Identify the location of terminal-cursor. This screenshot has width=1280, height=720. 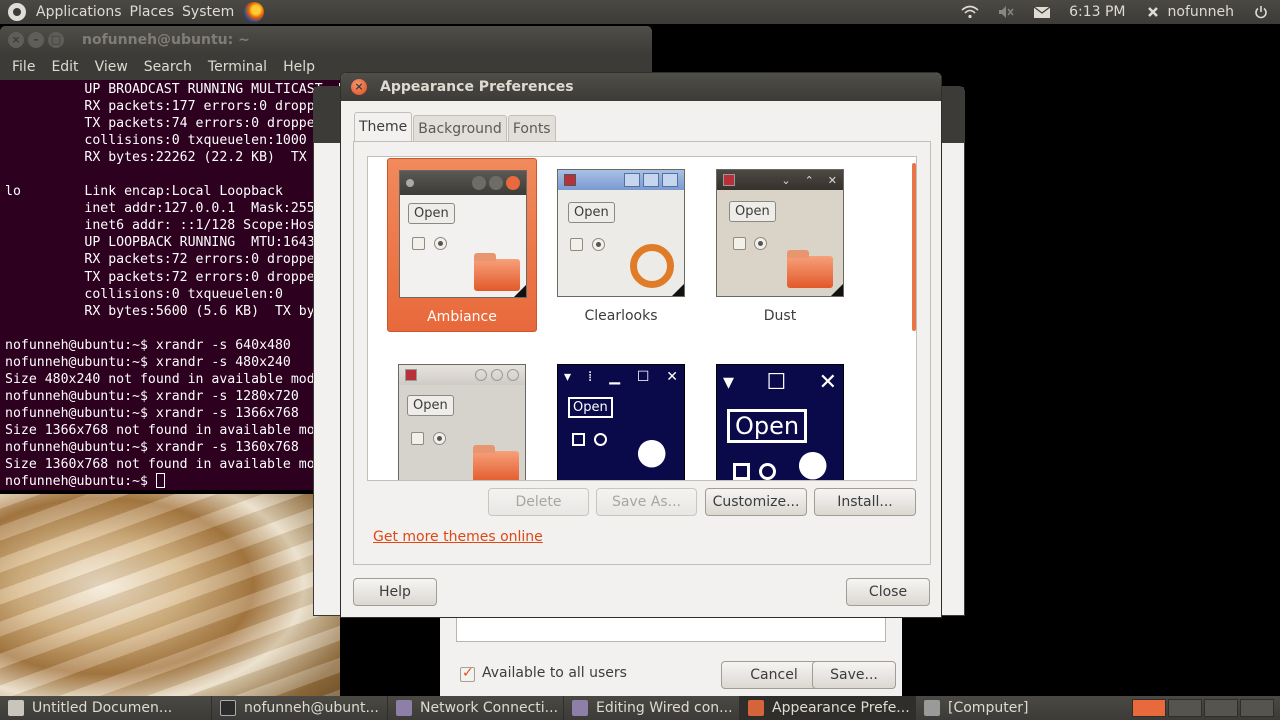
(160, 481).